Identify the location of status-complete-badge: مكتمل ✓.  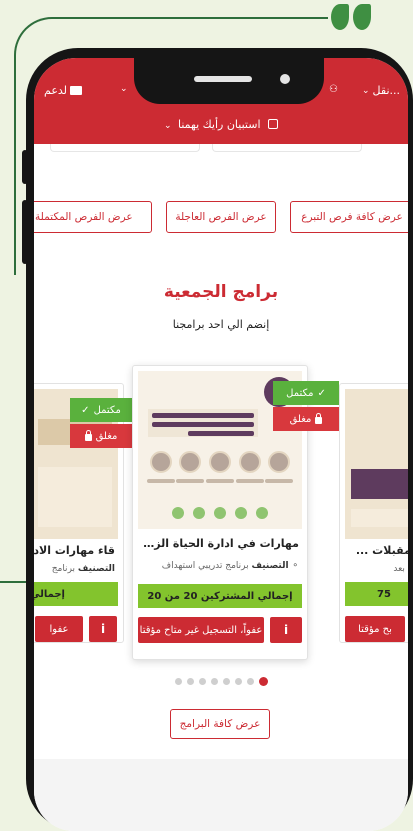
(101, 410).